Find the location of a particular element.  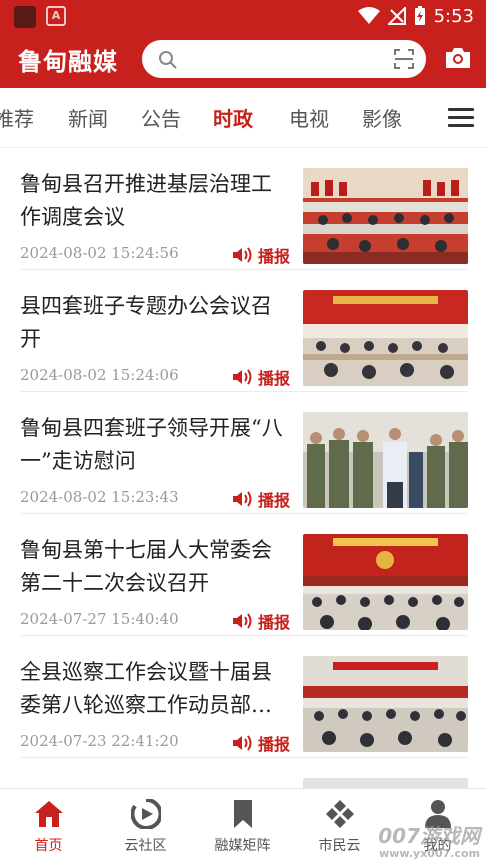

news-item: 县四套班子专题办公会议召开 2024-08-02 15:24:06 播报 is located at coordinates (243, 331).